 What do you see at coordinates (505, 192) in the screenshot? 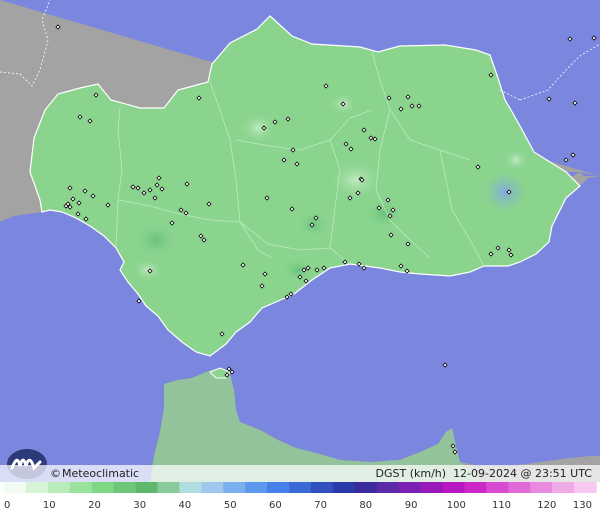
I see `gust-hotspot-almeria` at bounding box center [505, 192].